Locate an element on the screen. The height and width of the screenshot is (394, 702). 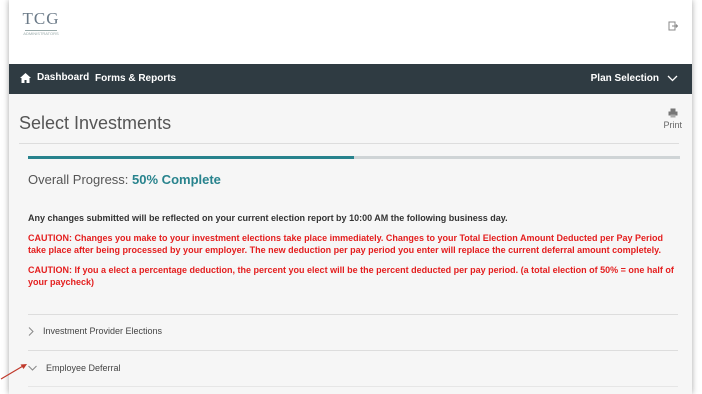
progress-bar is located at coordinates (354, 157).